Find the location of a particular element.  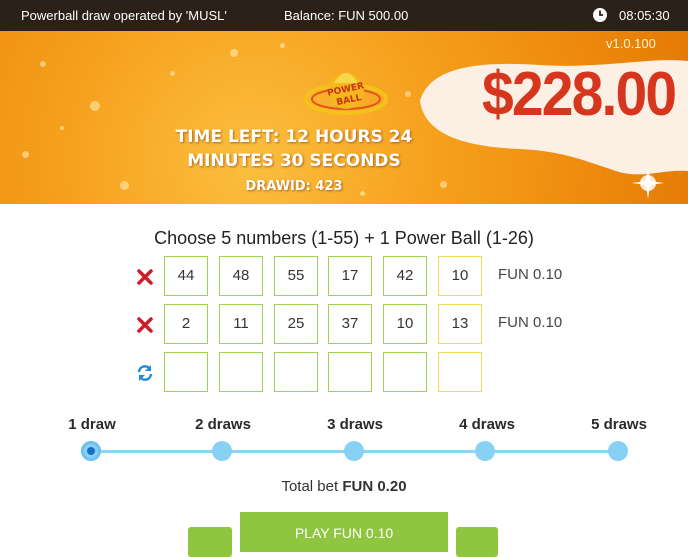

ticket-line is located at coordinates (344, 373).